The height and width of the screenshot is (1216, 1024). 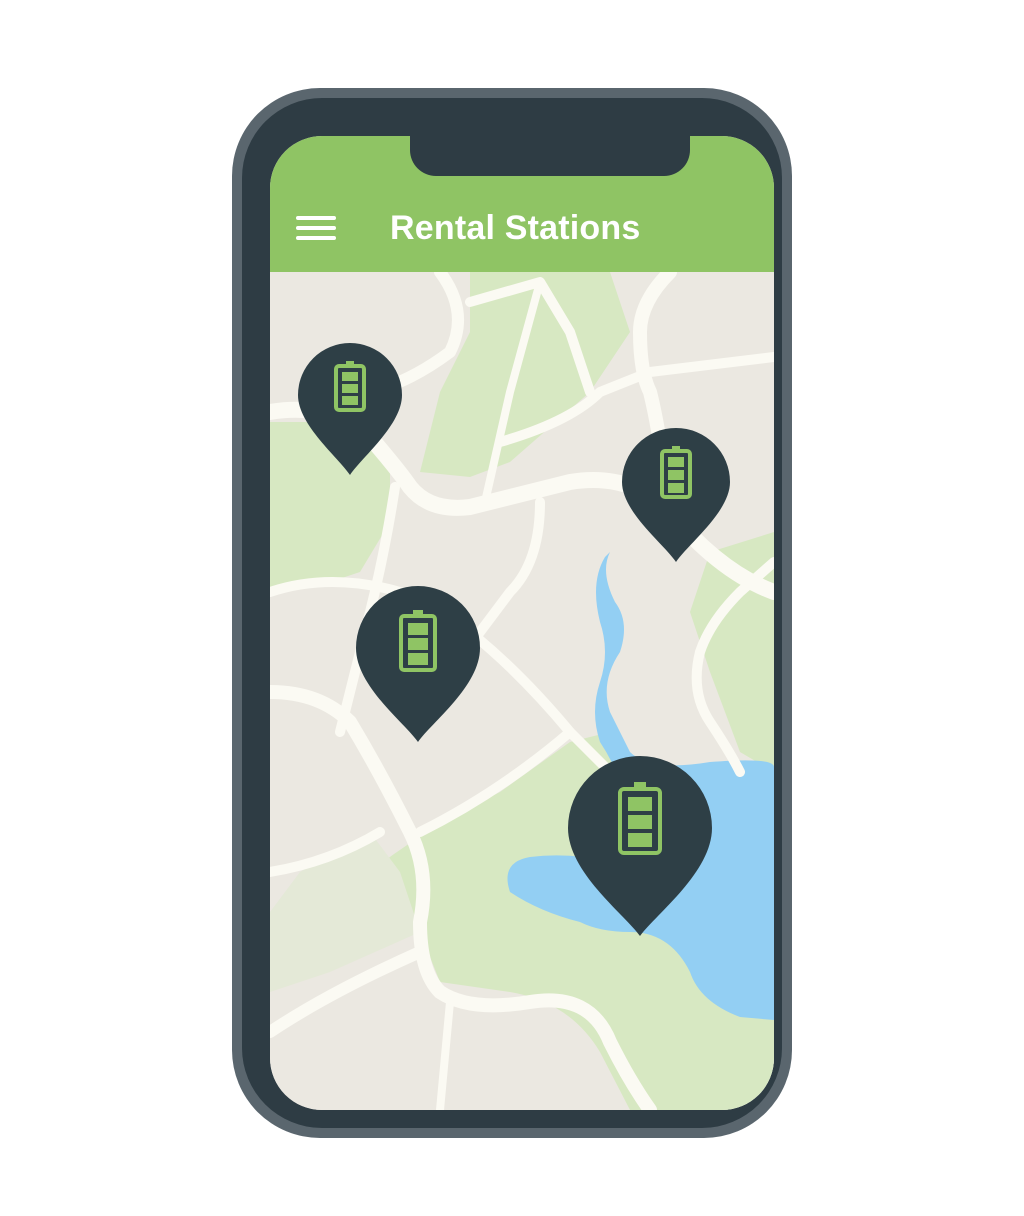 I want to click on phone-notch, so click(x=550, y=156).